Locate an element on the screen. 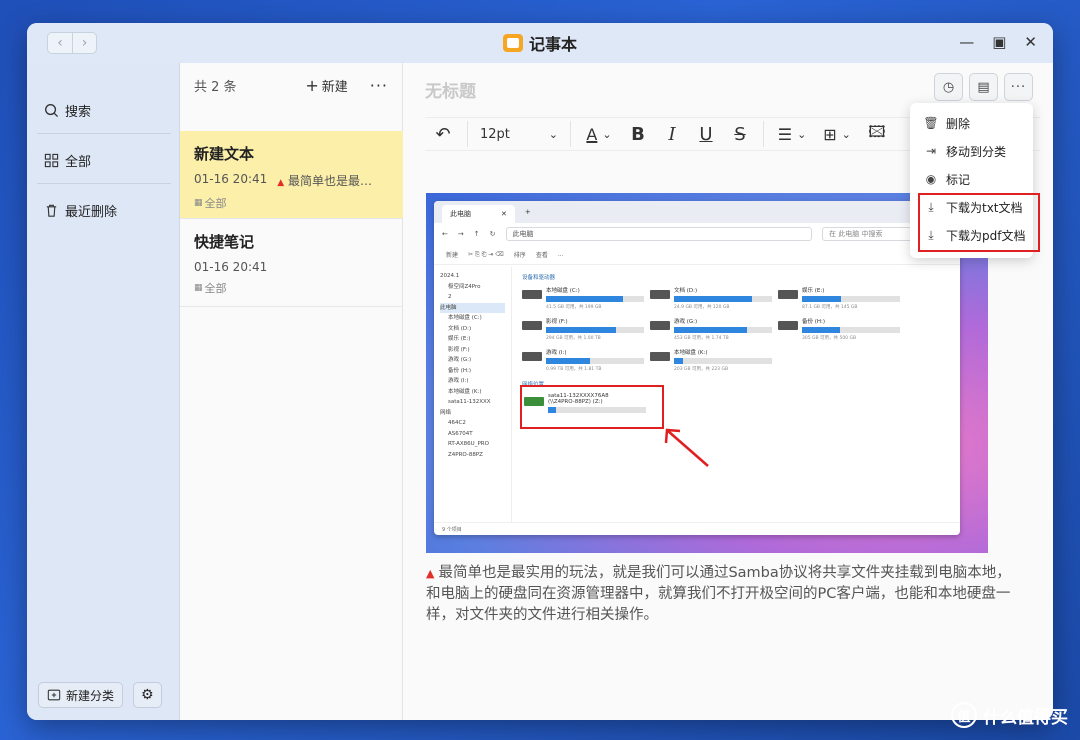  clock-icon: ◷ is located at coordinates (948, 87).